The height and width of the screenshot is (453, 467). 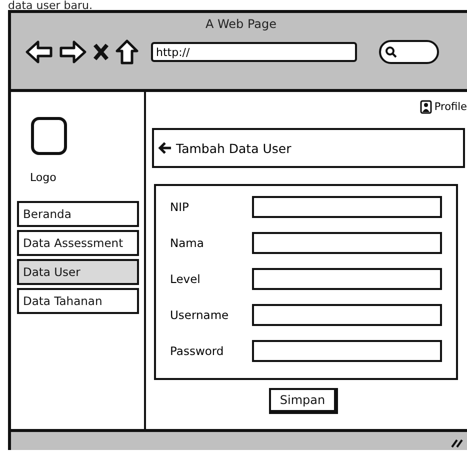 What do you see at coordinates (78, 272) in the screenshot?
I see `sidebar-item: Data User` at bounding box center [78, 272].